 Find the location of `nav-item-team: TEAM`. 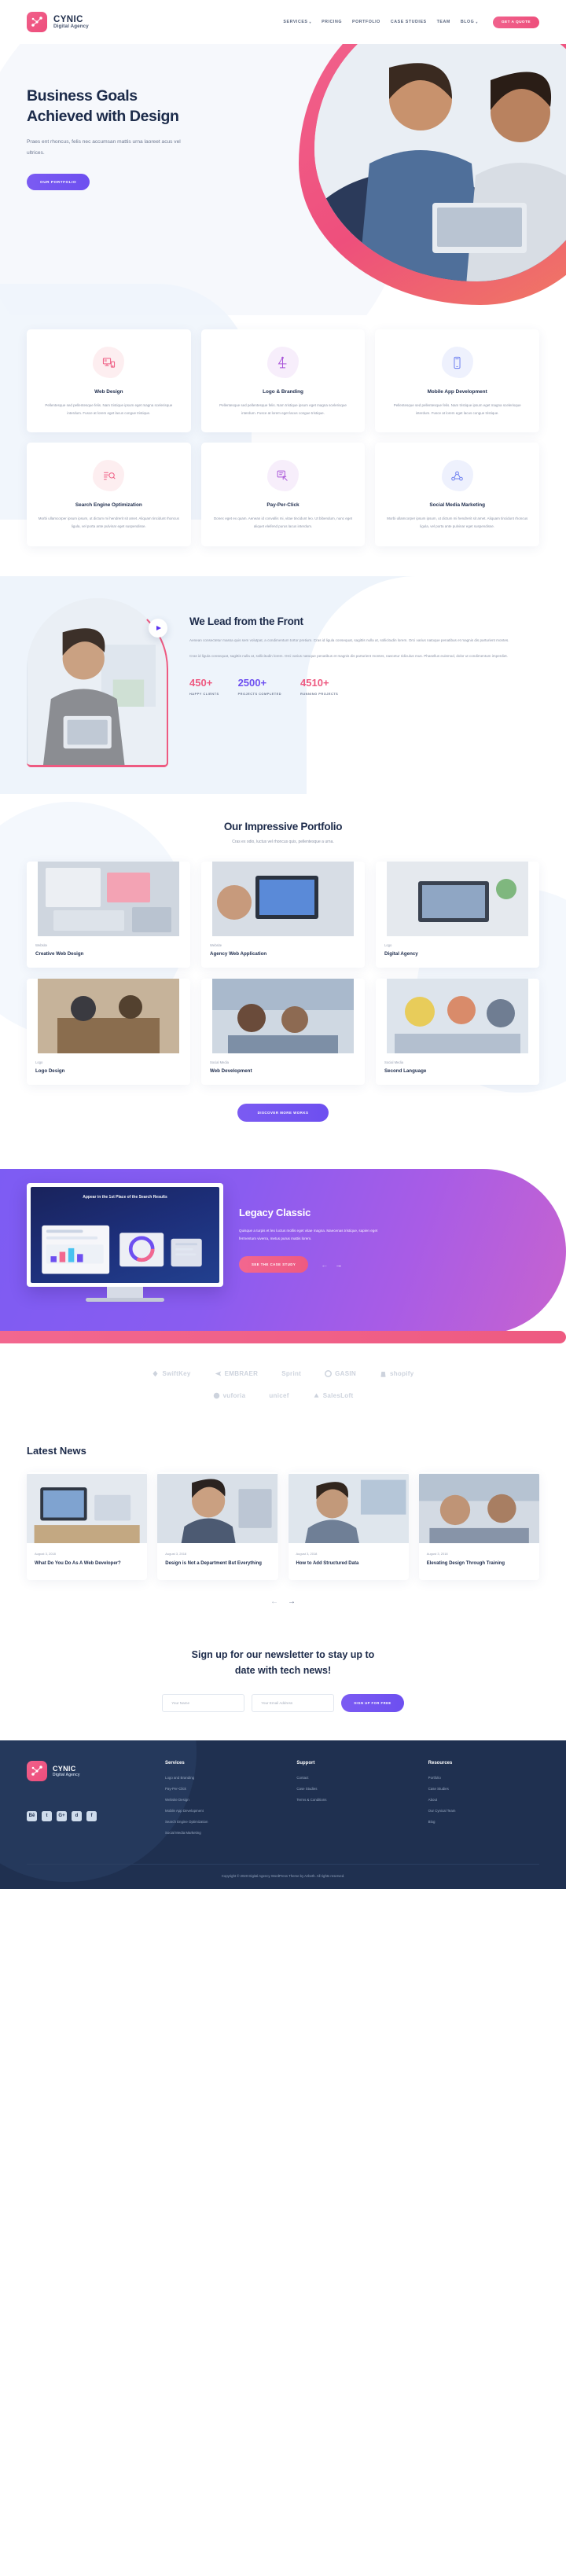

nav-item-team: TEAM is located at coordinates (443, 22).